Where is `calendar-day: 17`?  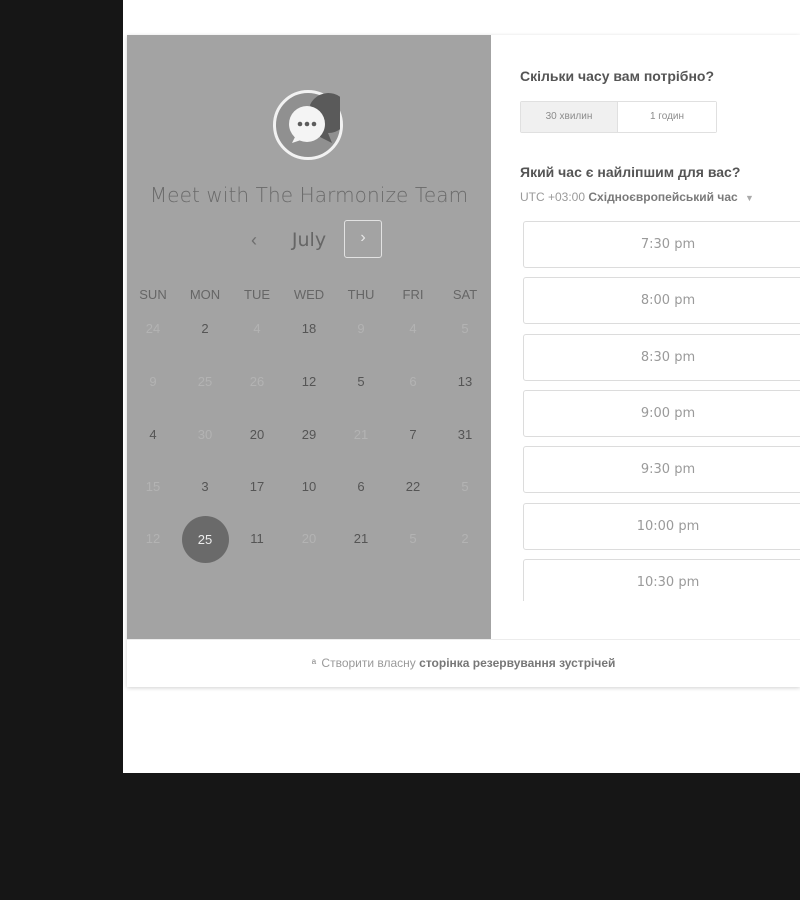 calendar-day: 17 is located at coordinates (257, 487).